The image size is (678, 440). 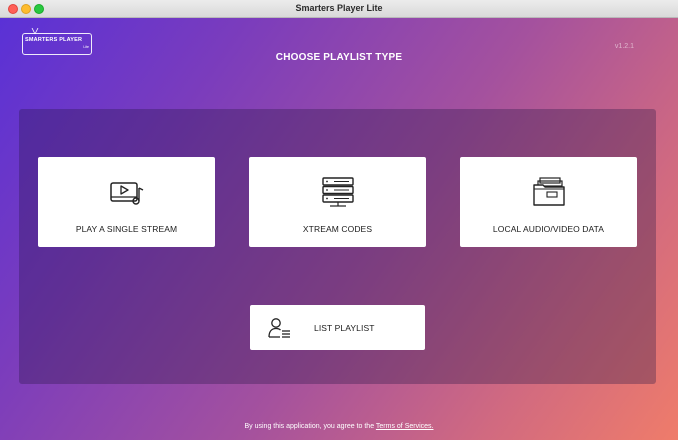 I want to click on local-audio-video-label: LOCAL AUDIO/VIDEO DATA, so click(x=548, y=229).